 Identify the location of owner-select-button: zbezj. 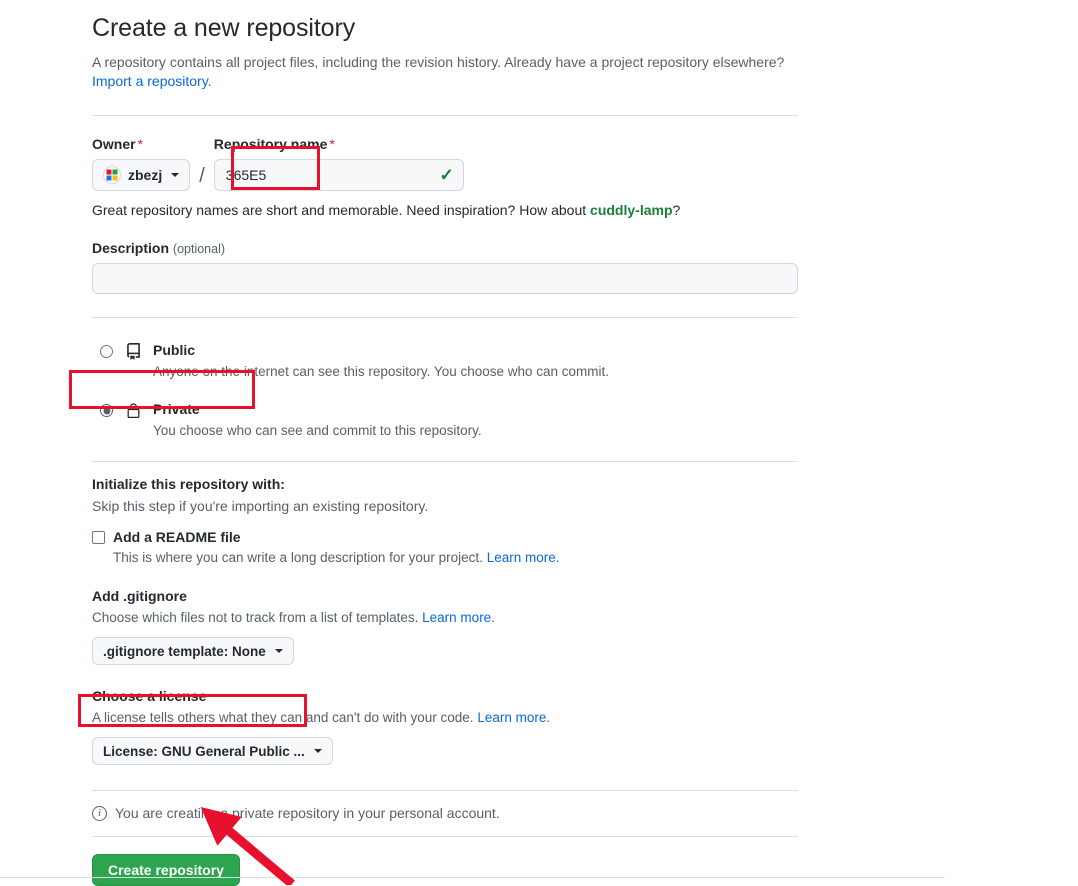
(141, 175).